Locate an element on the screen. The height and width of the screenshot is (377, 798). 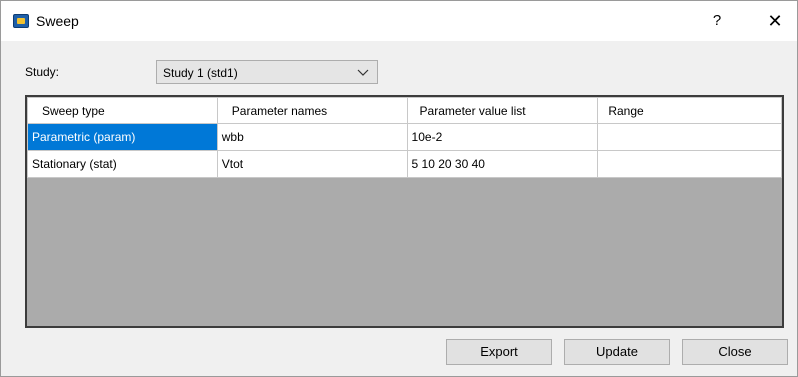
cell-parameter-names: wbb is located at coordinates (312, 137).